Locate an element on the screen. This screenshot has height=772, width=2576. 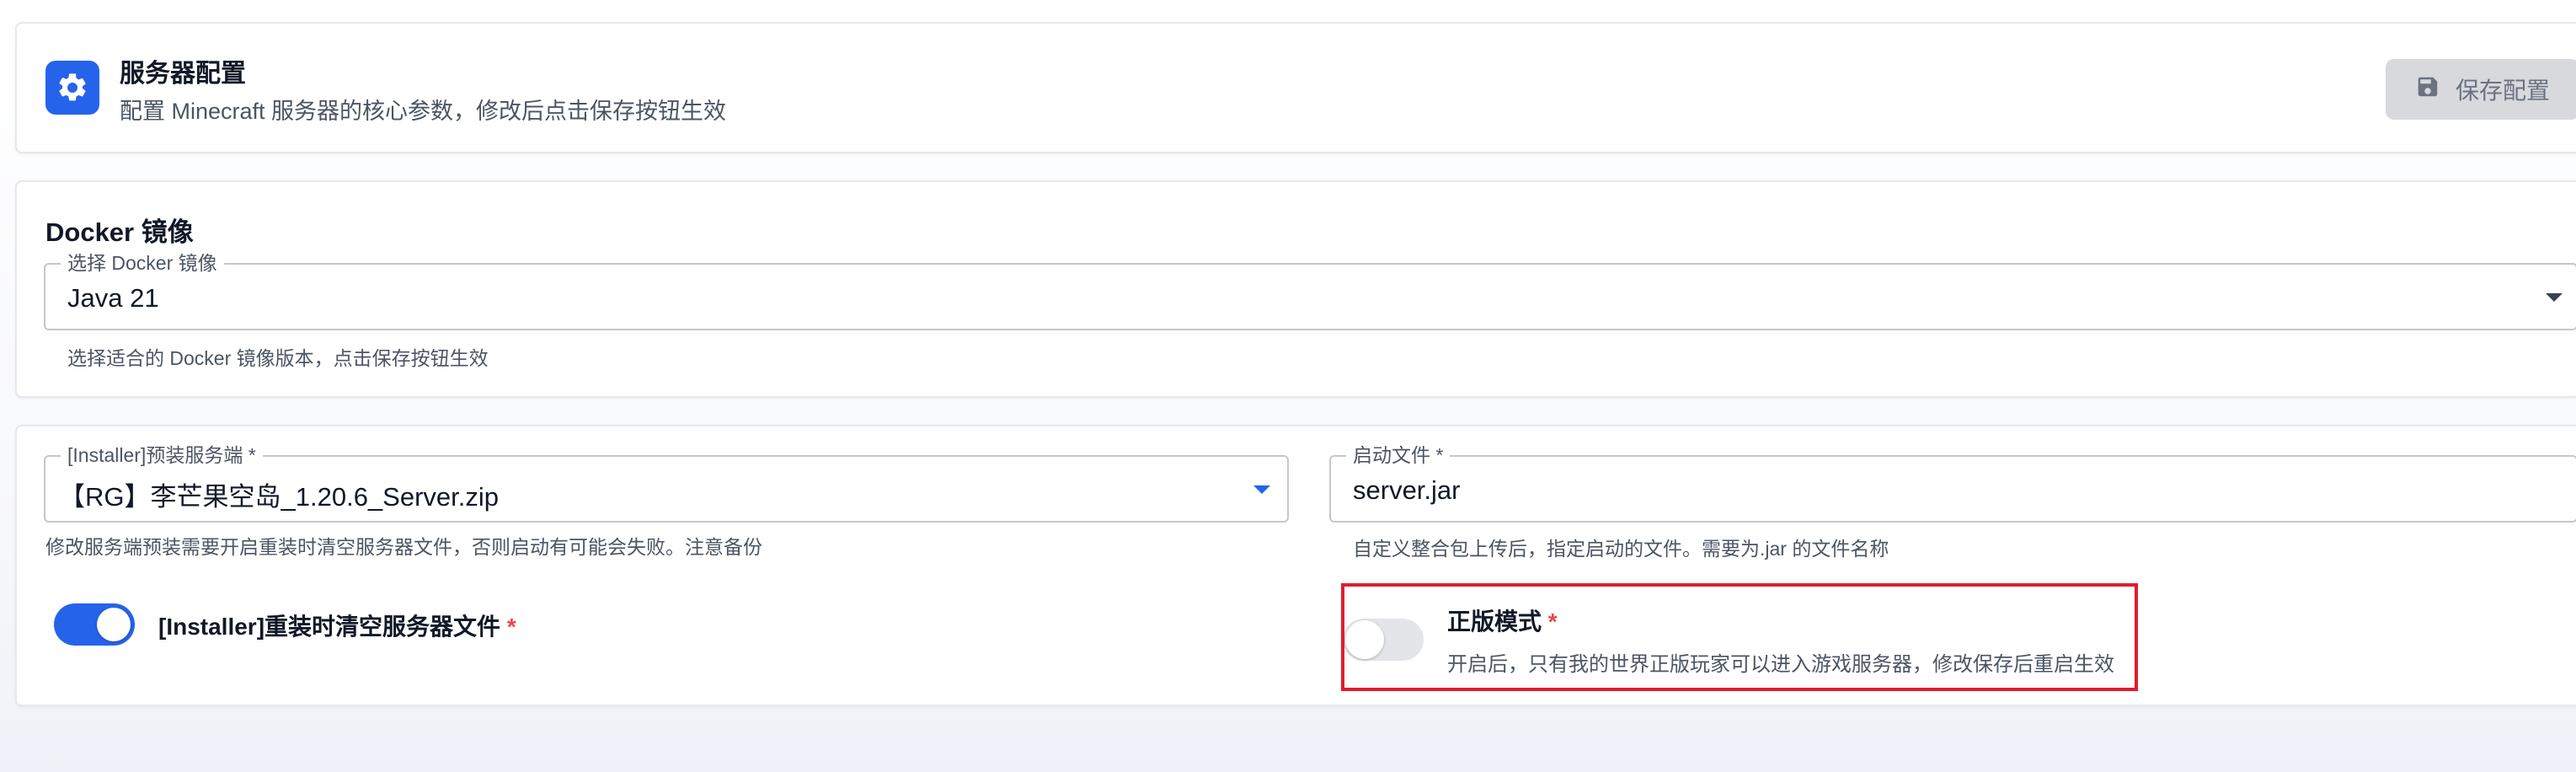
docker-helper-text: 选择适合的 Docker 镜像版本，点击保存按钮生效 is located at coordinates (278, 358).